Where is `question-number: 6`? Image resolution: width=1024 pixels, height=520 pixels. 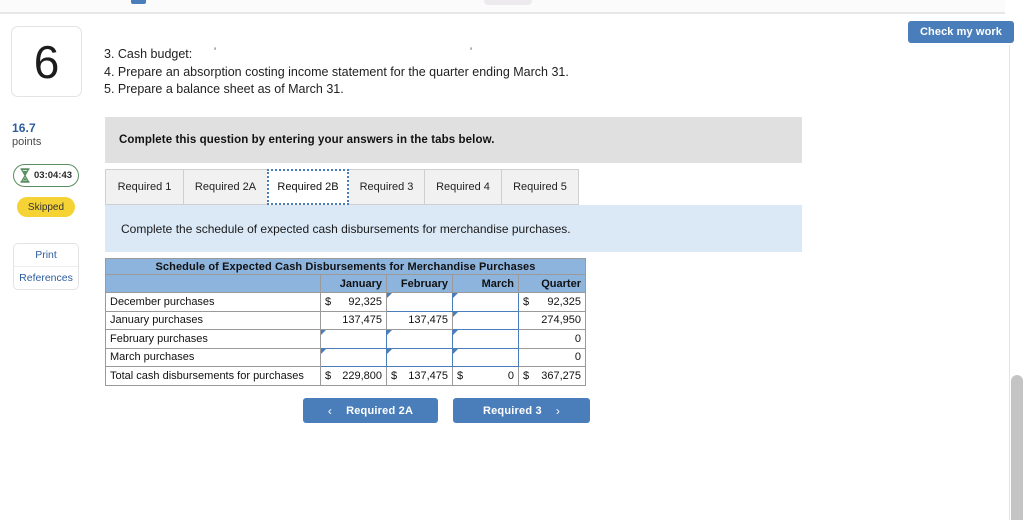 question-number: 6 is located at coordinates (46, 61).